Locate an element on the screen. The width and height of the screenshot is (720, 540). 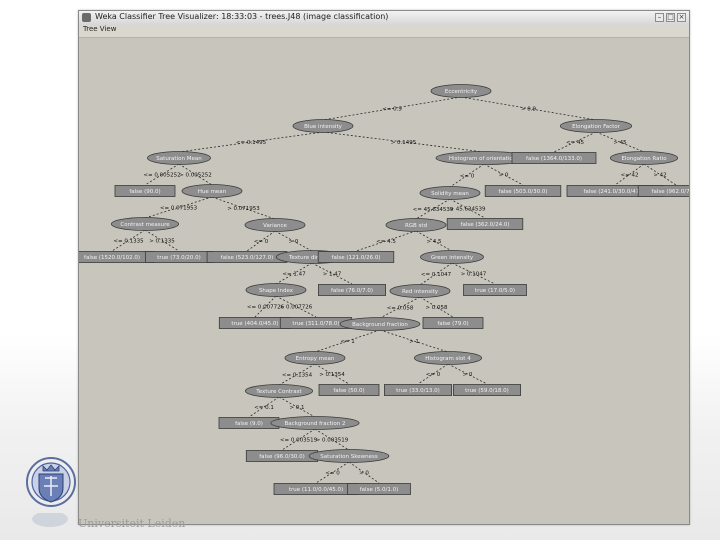
tree-split-node: Green intensity is located at coordinates (452, 257).